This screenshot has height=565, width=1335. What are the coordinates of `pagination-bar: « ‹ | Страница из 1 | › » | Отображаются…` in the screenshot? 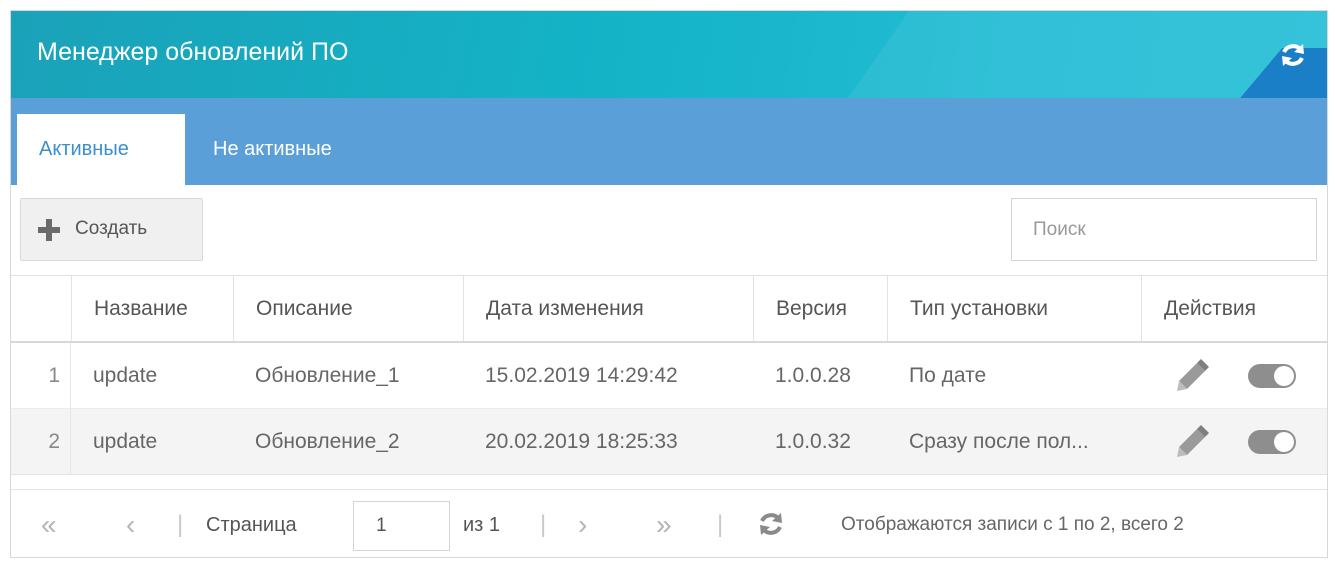 It's located at (669, 523).